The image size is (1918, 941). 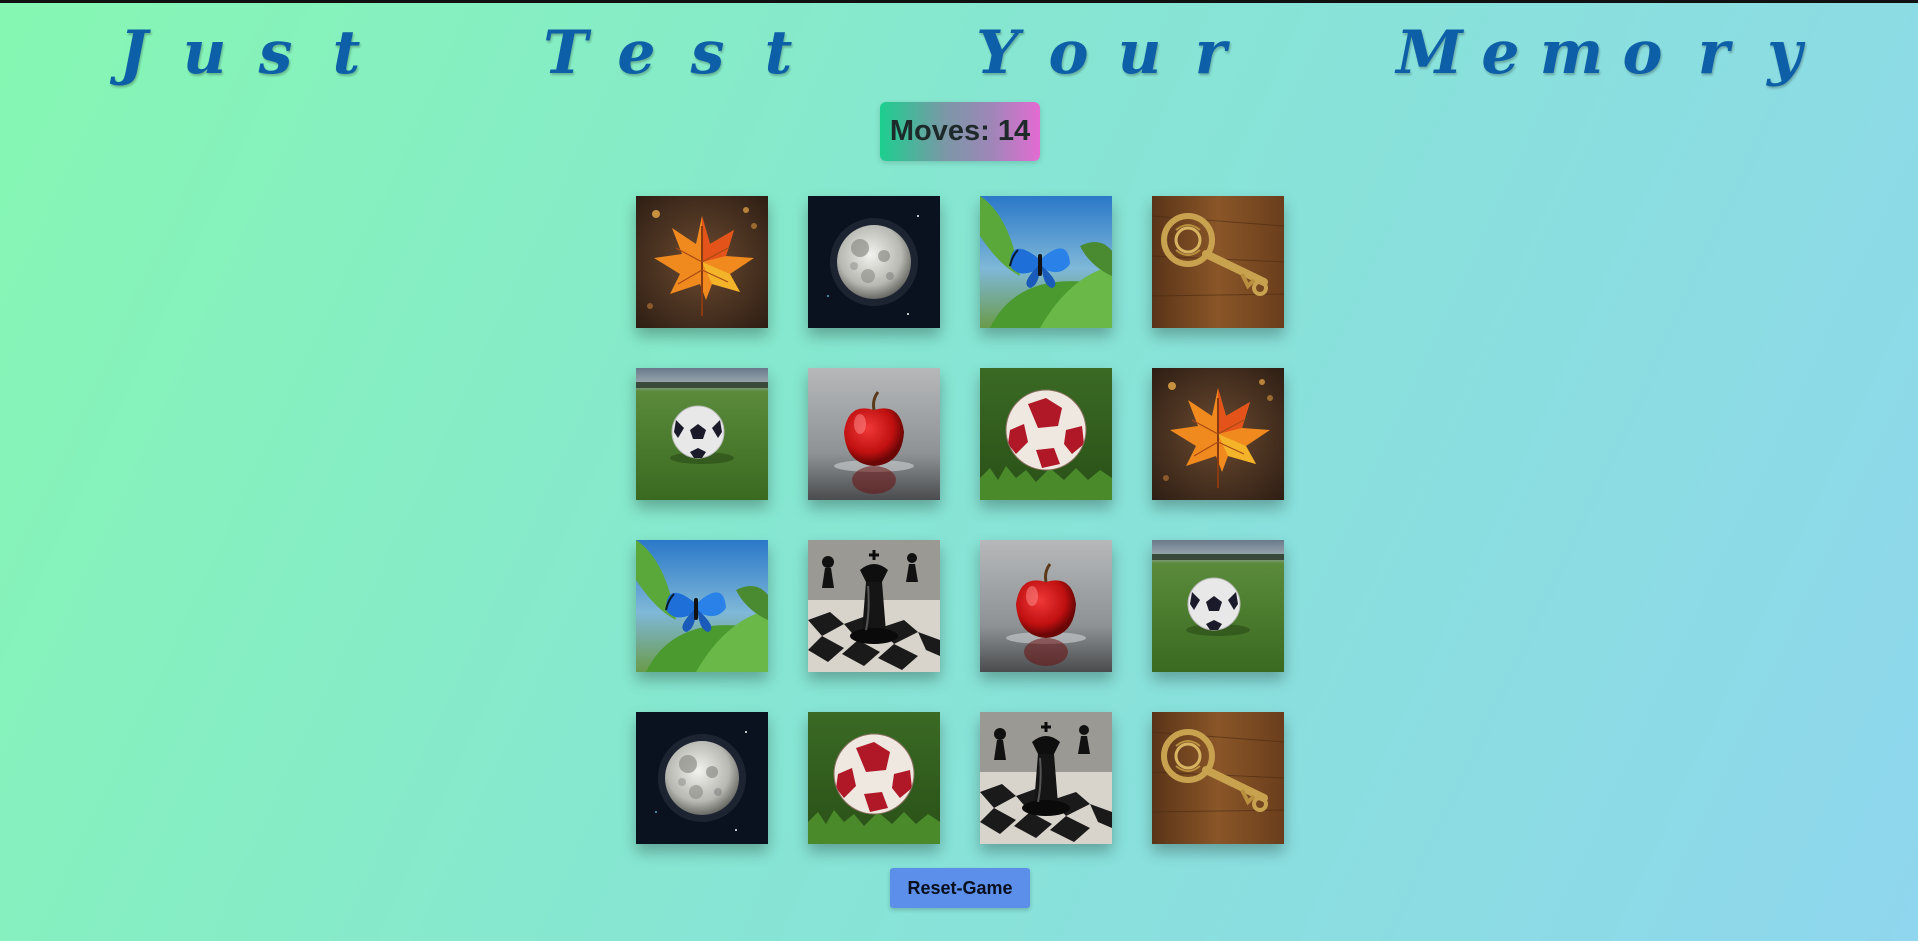 I want to click on reset-game-button: Reset-Game, so click(x=960, y=888).